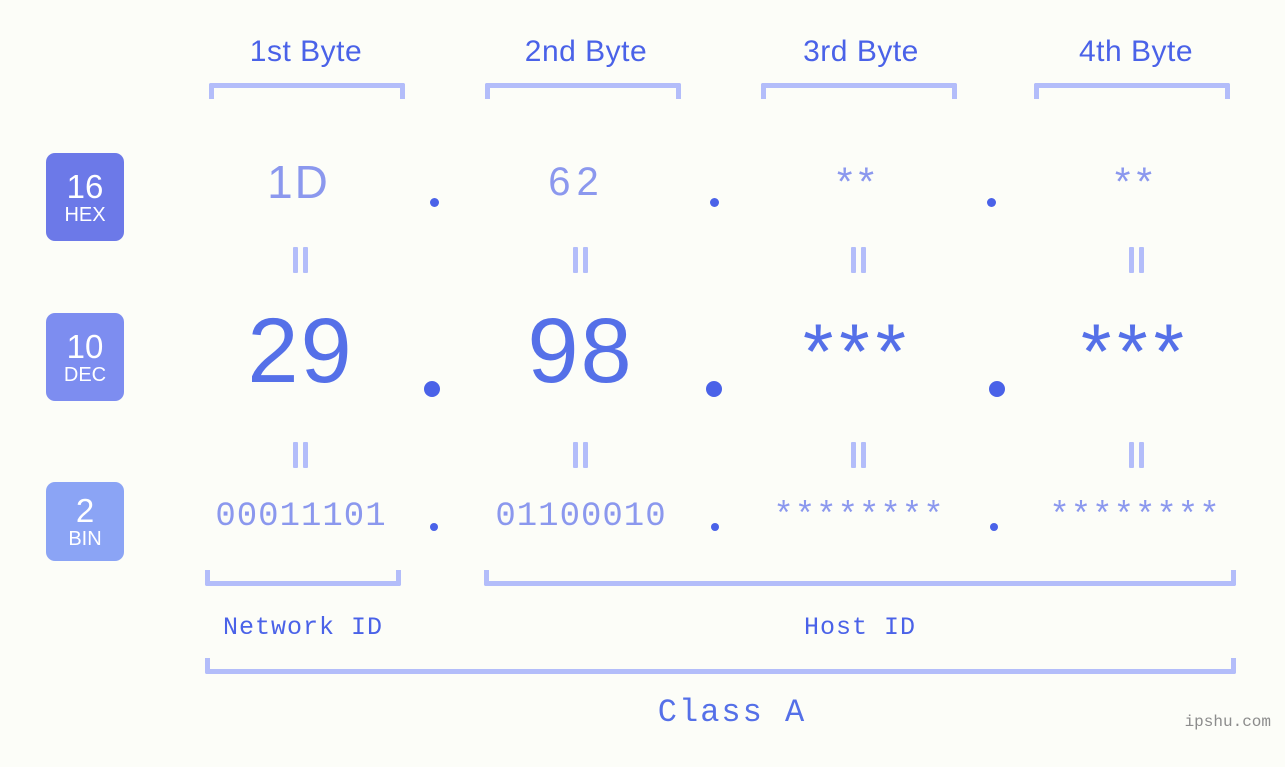 This screenshot has width=1285, height=767. I want to click on base-badge-bin: 2 BIN, so click(85, 521).